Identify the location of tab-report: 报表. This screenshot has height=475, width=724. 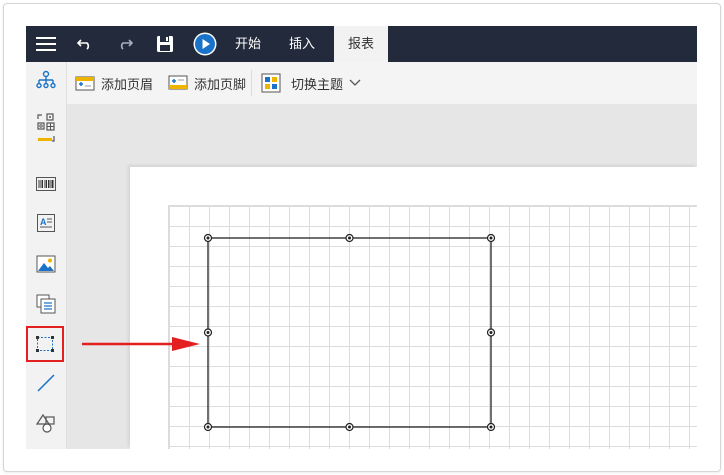
(361, 44).